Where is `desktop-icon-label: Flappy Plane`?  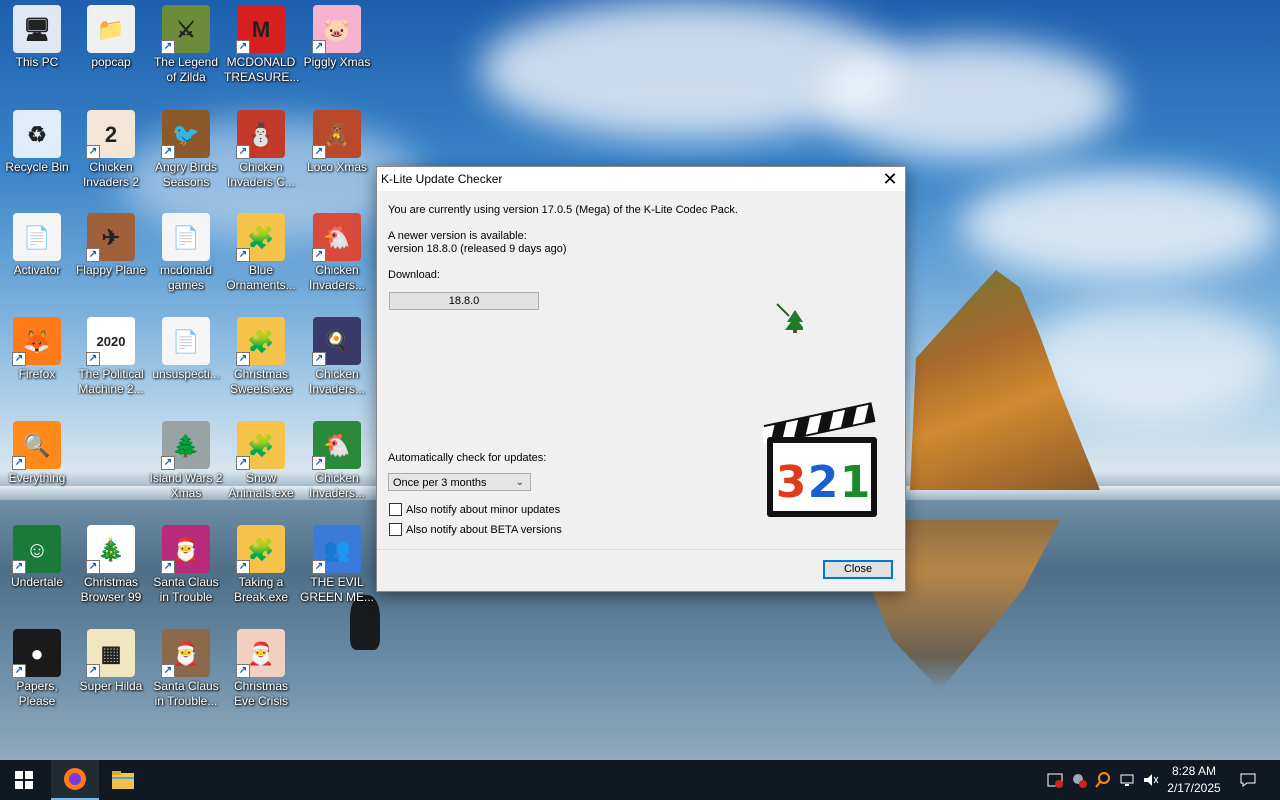 desktop-icon-label: Flappy Plane is located at coordinates (111, 270).